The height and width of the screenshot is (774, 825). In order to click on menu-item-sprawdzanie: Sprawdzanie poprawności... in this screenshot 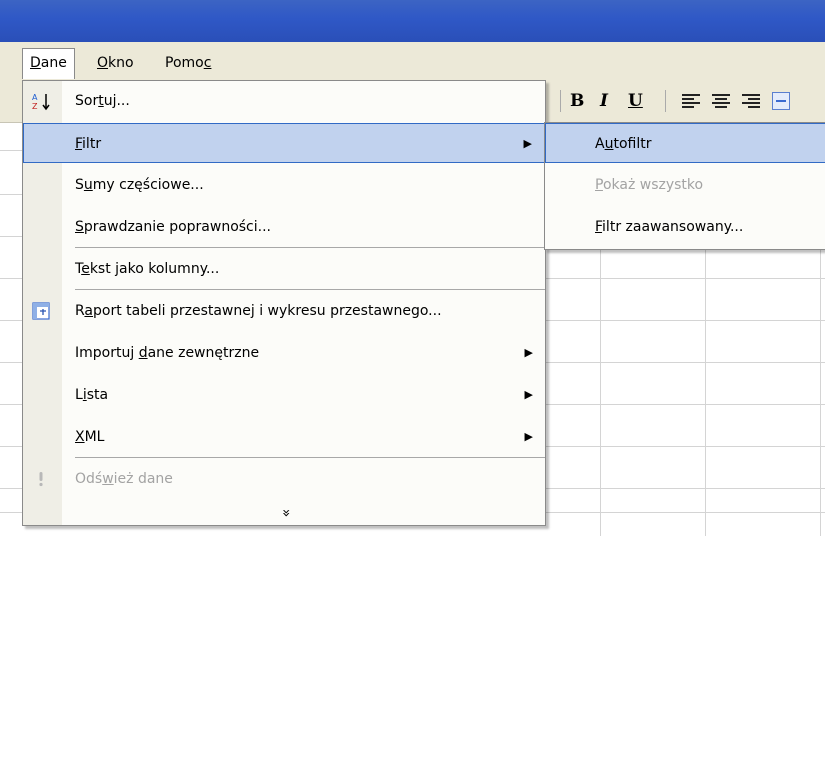, I will do `click(284, 227)`.